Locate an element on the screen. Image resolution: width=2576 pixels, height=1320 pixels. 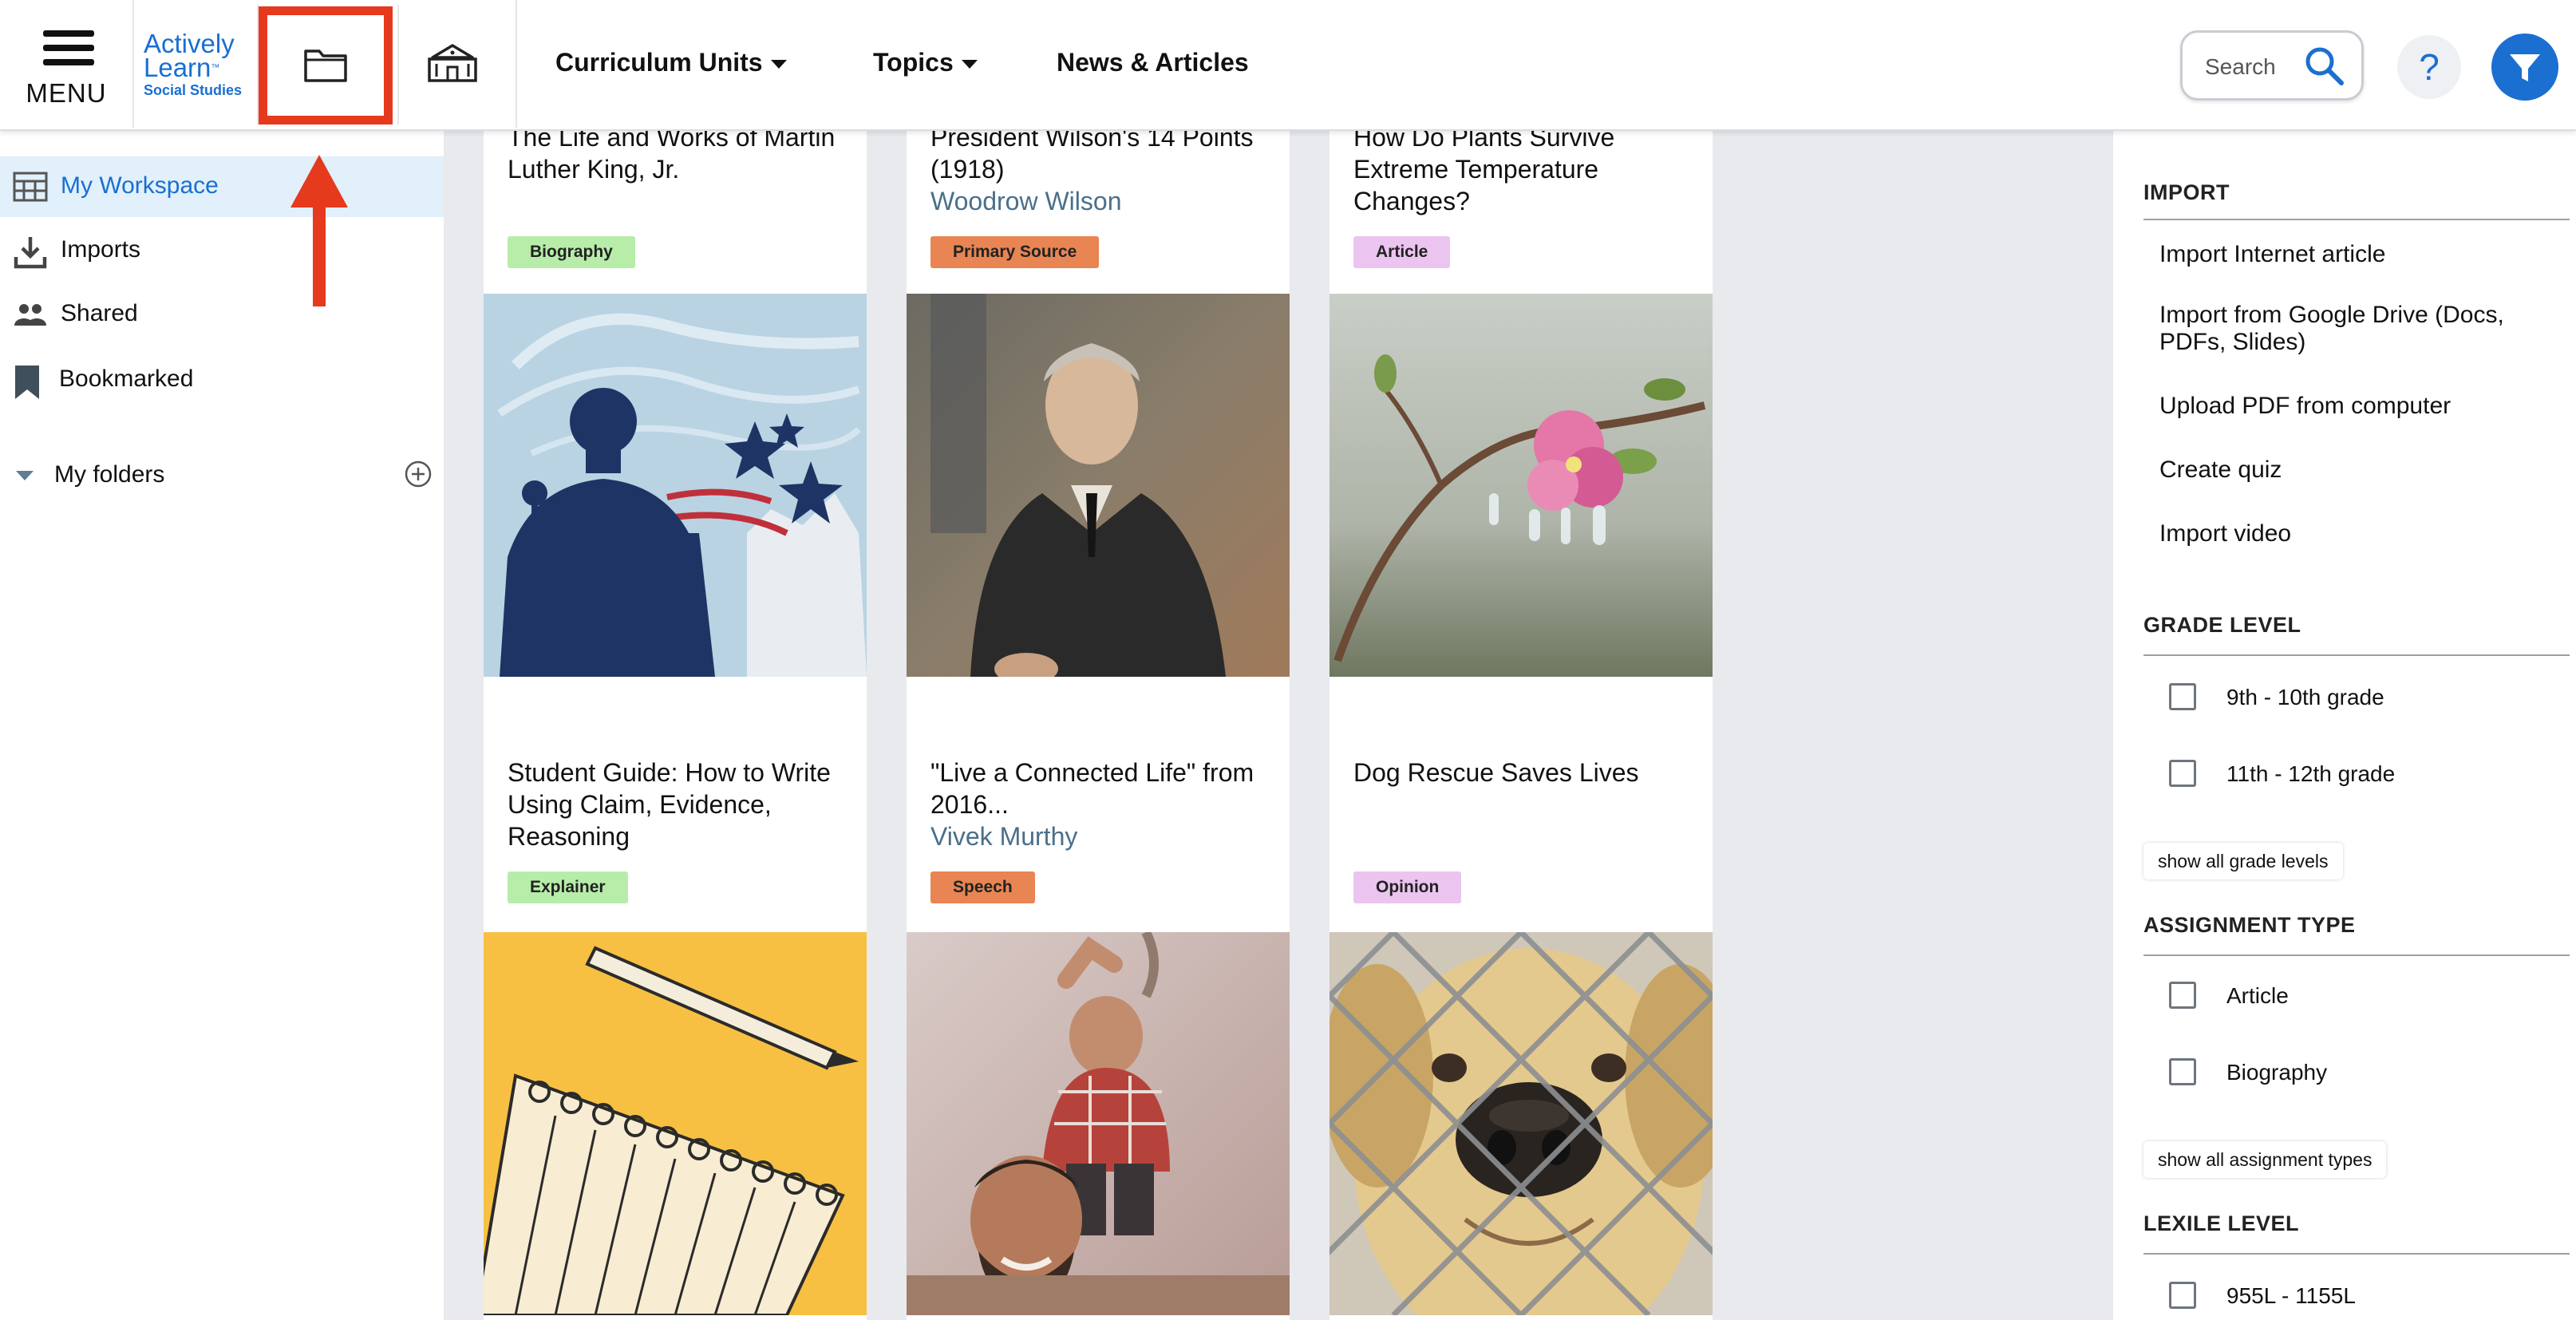
create-quiz-link: Create quiz is located at coordinates (2358, 470).